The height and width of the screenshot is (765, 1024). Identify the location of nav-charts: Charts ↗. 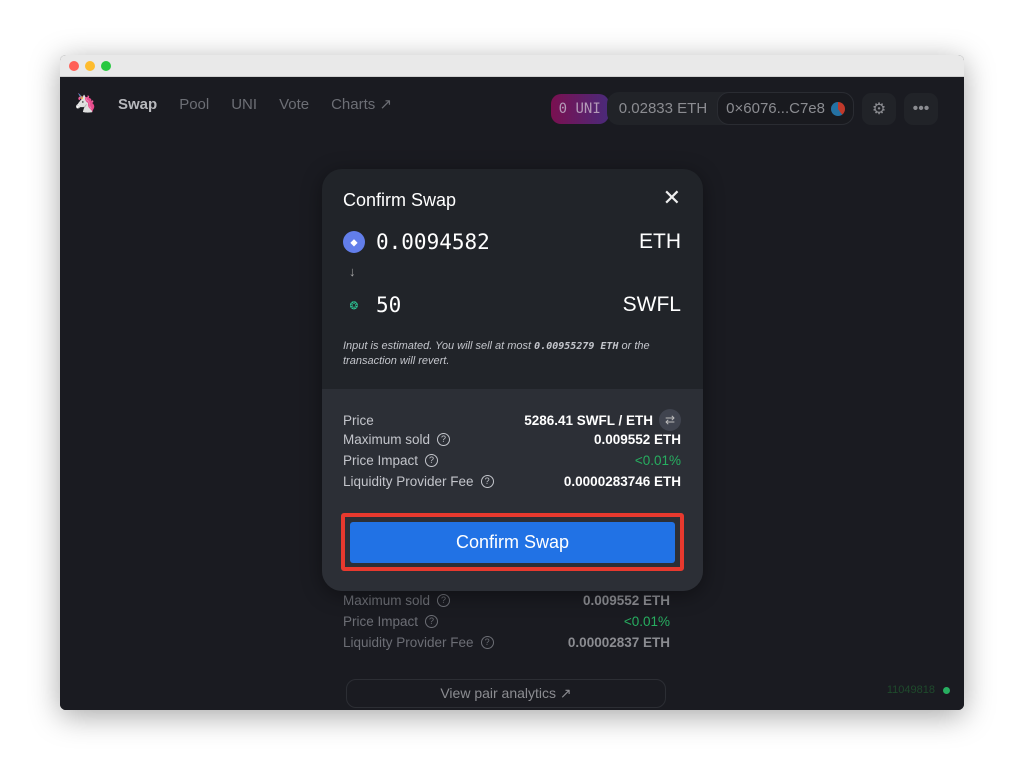
(361, 104).